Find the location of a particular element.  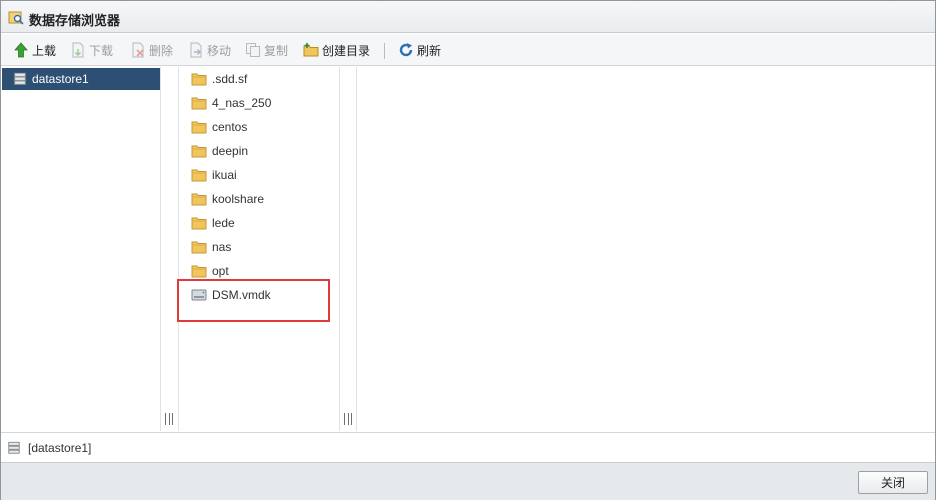

list-item: DSM.vmdk is located at coordinates (231, 295).